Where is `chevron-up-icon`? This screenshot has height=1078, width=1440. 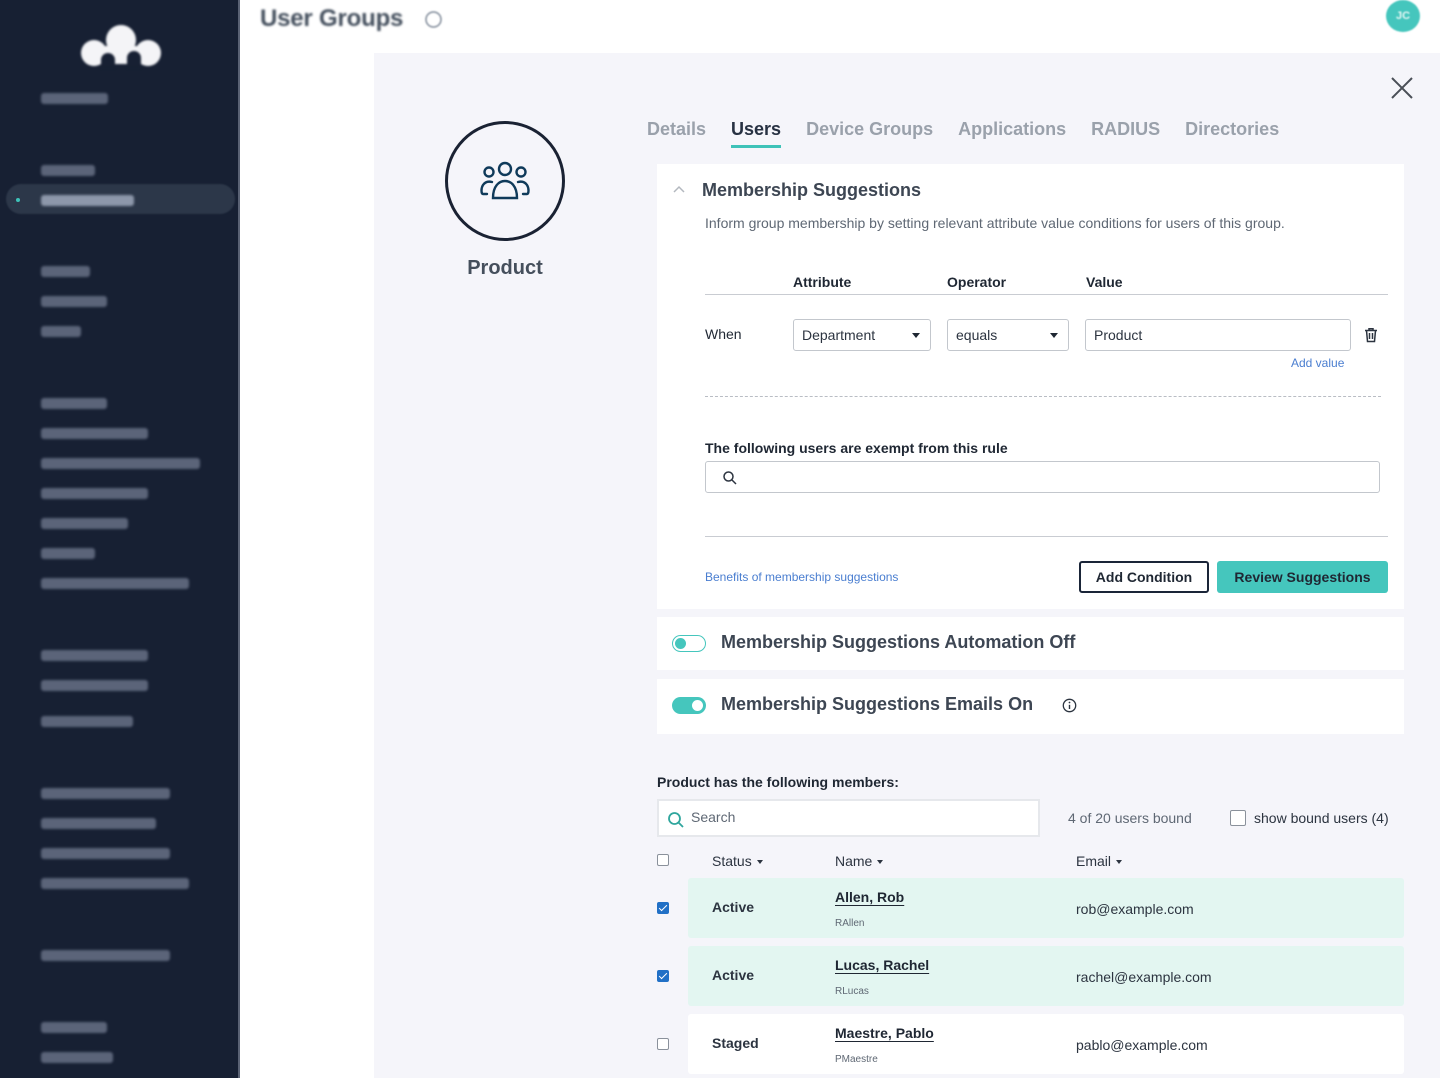 chevron-up-icon is located at coordinates (679, 190).